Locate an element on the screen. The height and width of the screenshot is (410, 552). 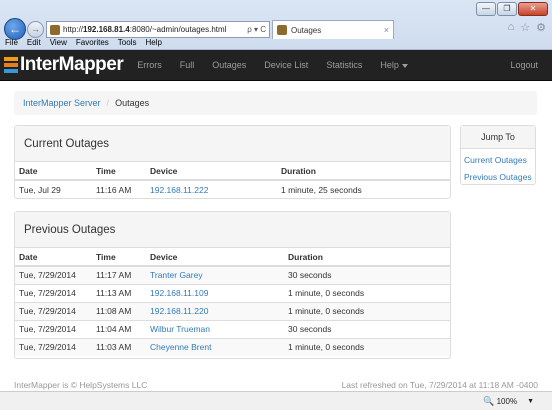
address-tools: ρ ▾ C is located at coordinates (256, 29).